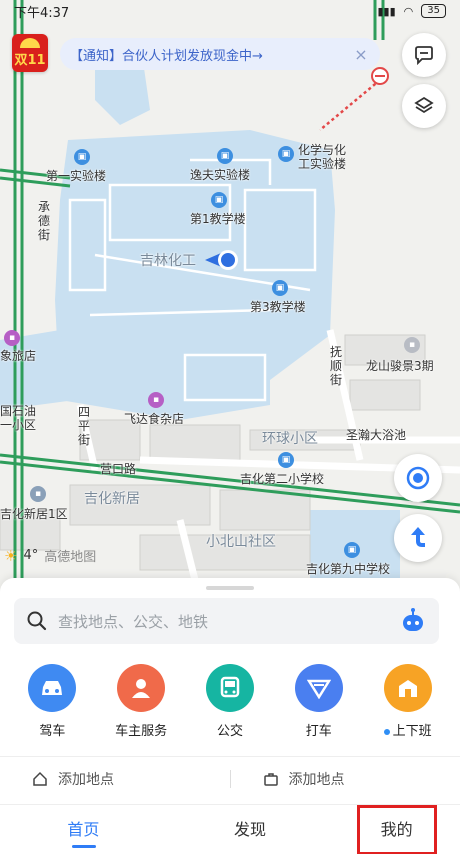 This screenshot has height=854, width=460. I want to click on map-label-xinju1: 吉化新居1区, so click(34, 513).